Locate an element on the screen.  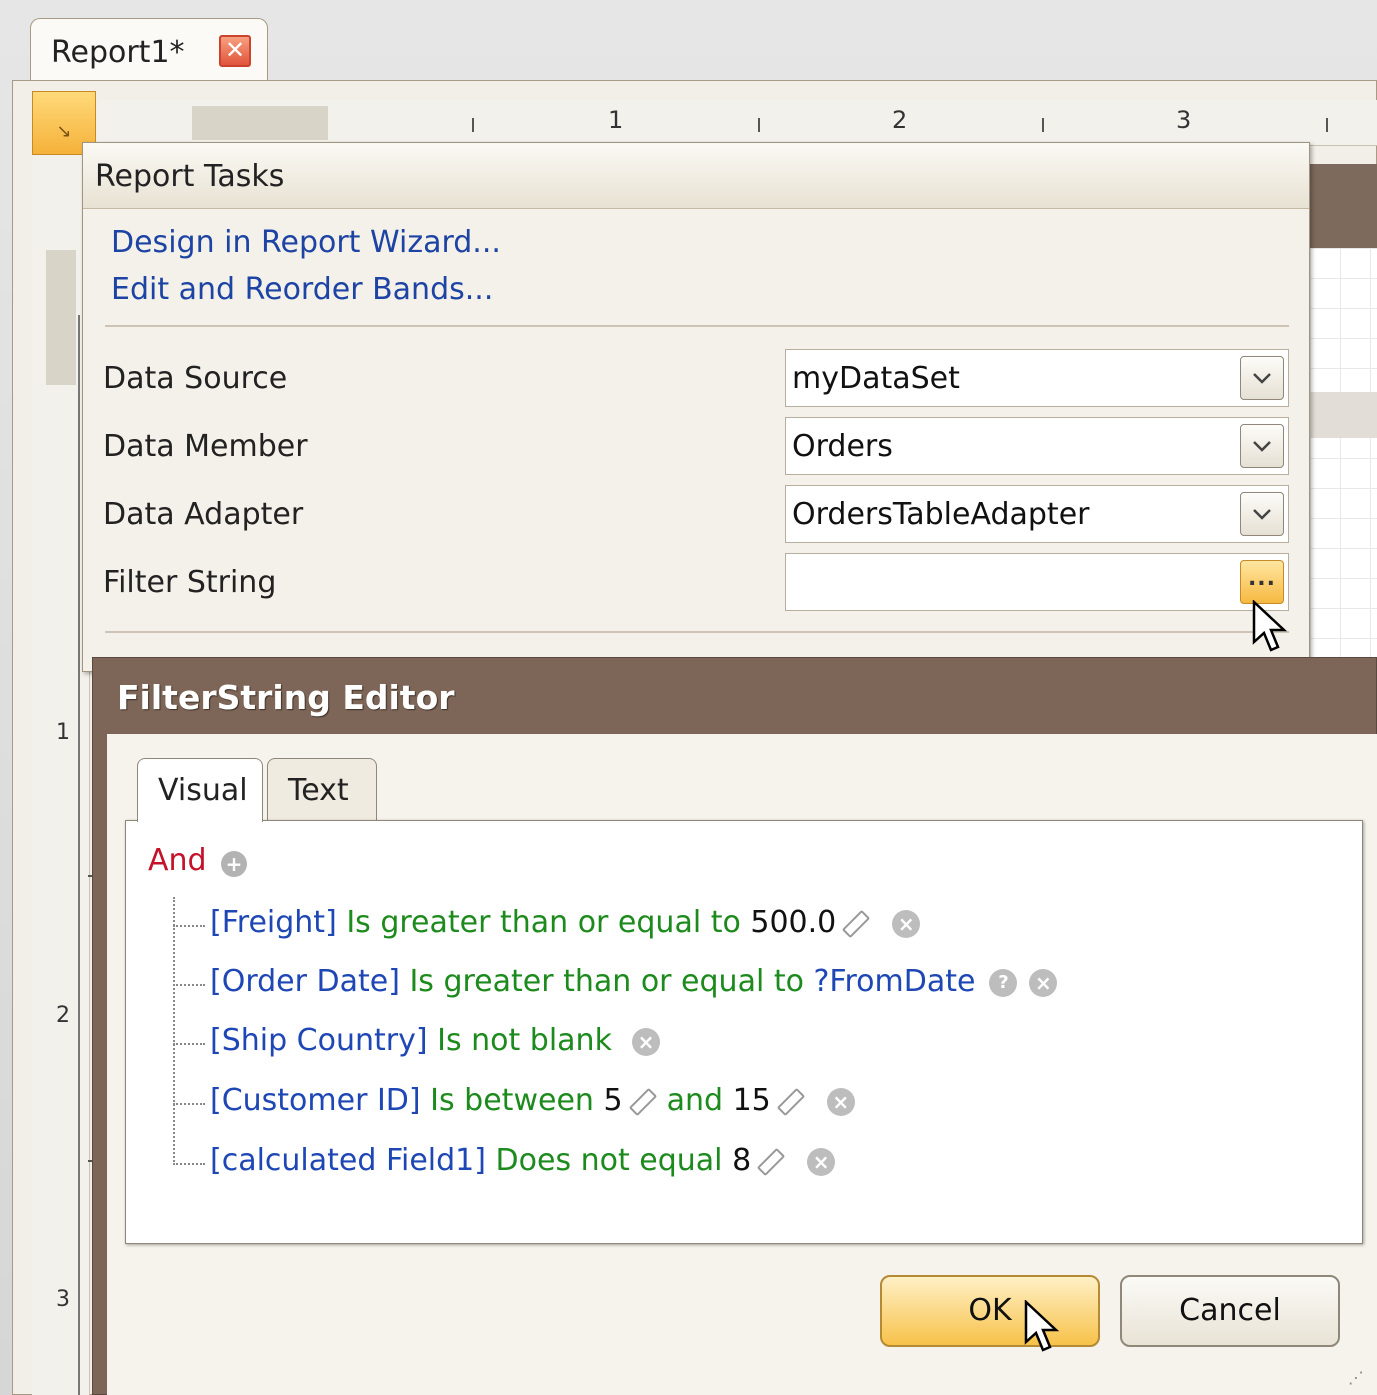
data-source-label: Data Source is located at coordinates (195, 378).